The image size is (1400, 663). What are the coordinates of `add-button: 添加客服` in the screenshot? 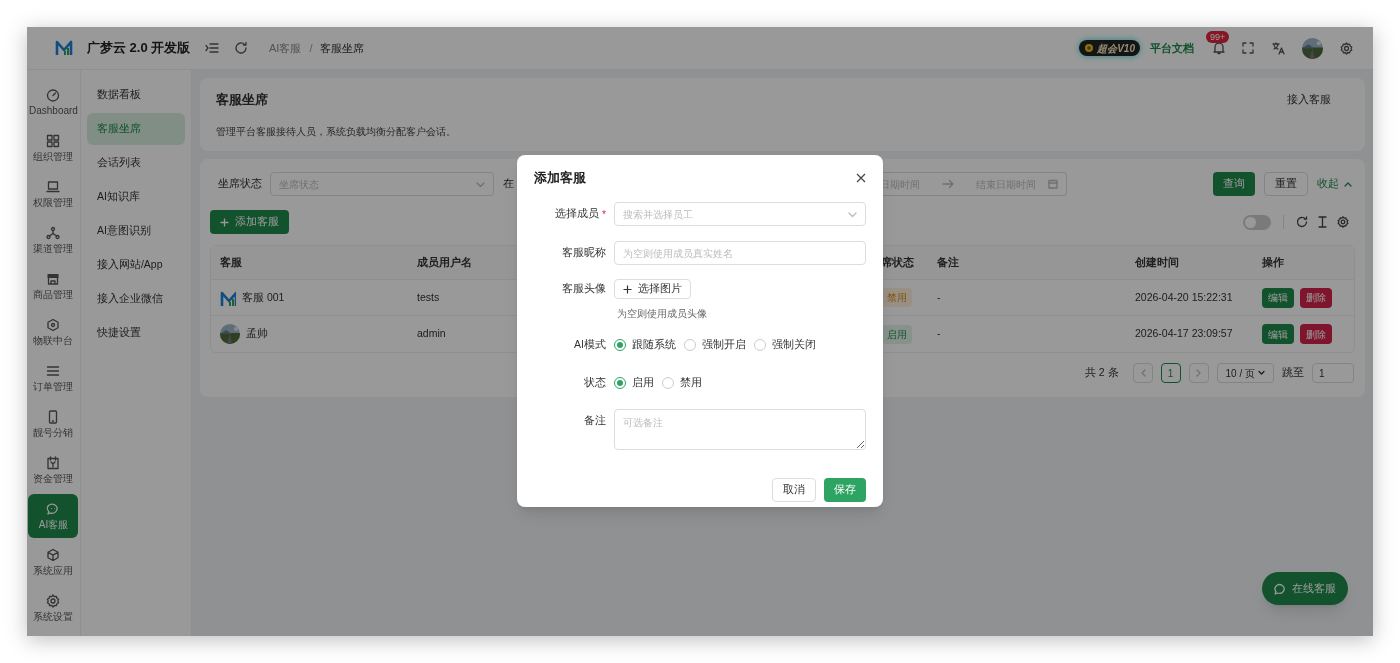 It's located at (249, 222).